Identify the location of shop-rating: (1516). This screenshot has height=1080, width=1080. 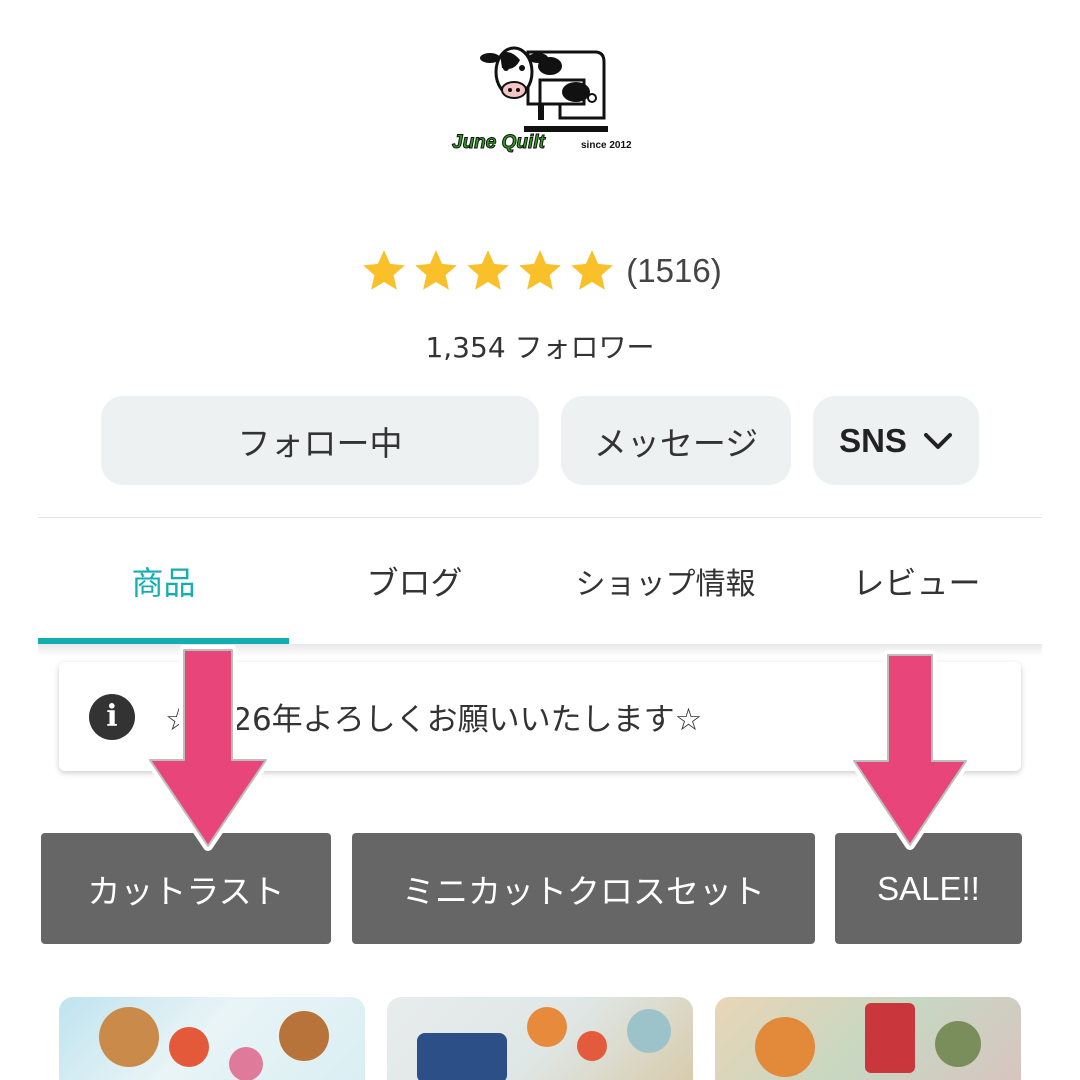
(540, 271).